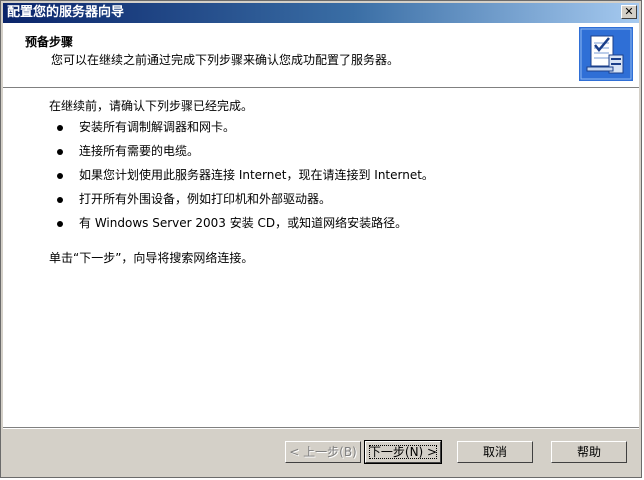 Image resolution: width=644 pixels, height=480 pixels. I want to click on intro-text: 在继续前，请确认下列步骤已经完成。, so click(151, 106).